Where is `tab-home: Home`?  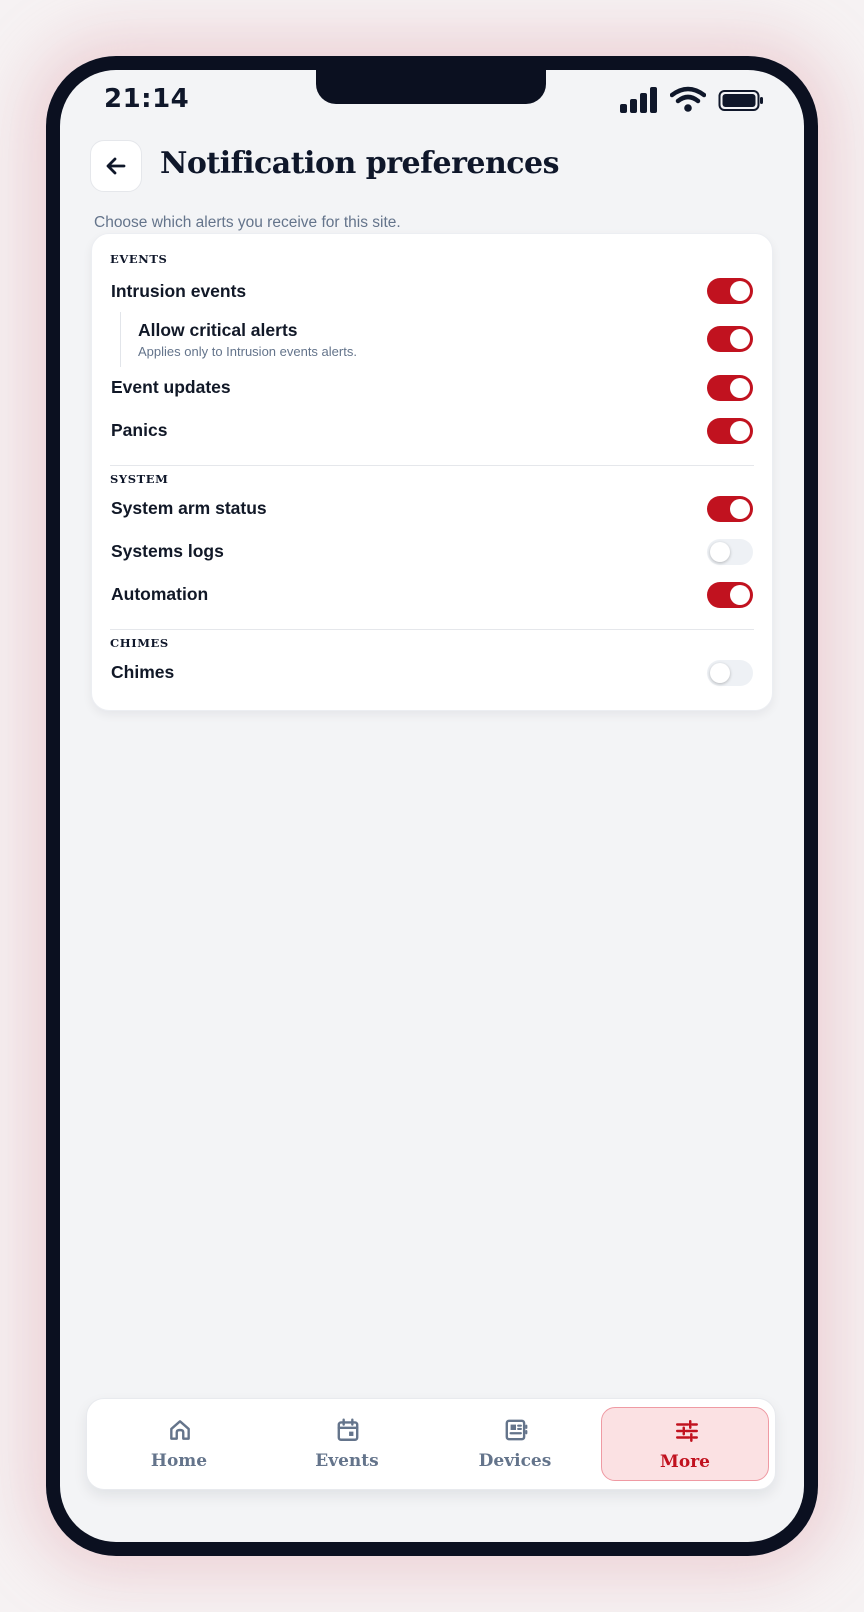
tab-home: Home is located at coordinates (179, 1444).